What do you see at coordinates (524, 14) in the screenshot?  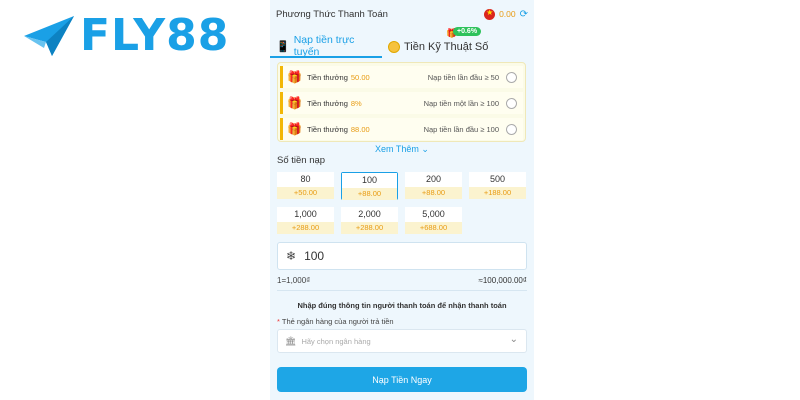 I see `refresh-icon: ⟳` at bounding box center [524, 14].